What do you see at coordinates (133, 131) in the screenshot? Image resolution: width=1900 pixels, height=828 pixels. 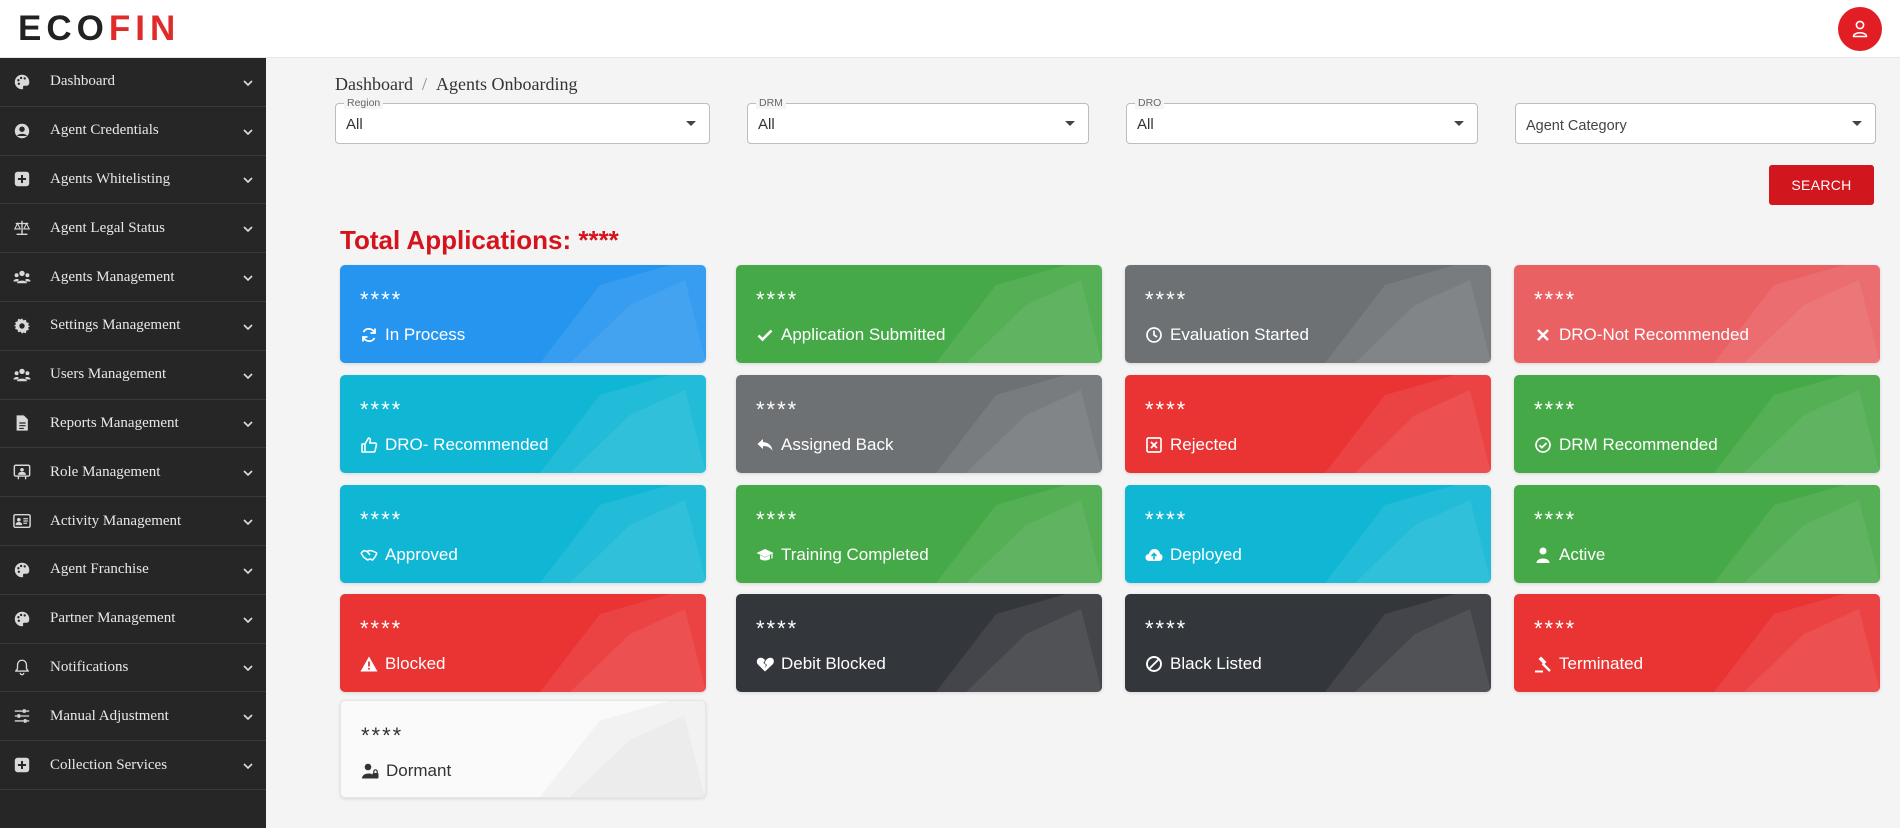 I see `sidebar-item-agent-credentials: Agent Credentials` at bounding box center [133, 131].